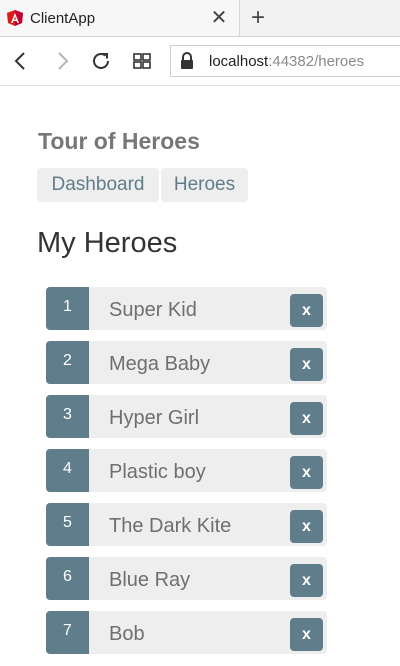 Image resolution: width=400 pixels, height=666 pixels. I want to click on tab-strip: ClientApp ✕ +, so click(200, 18).